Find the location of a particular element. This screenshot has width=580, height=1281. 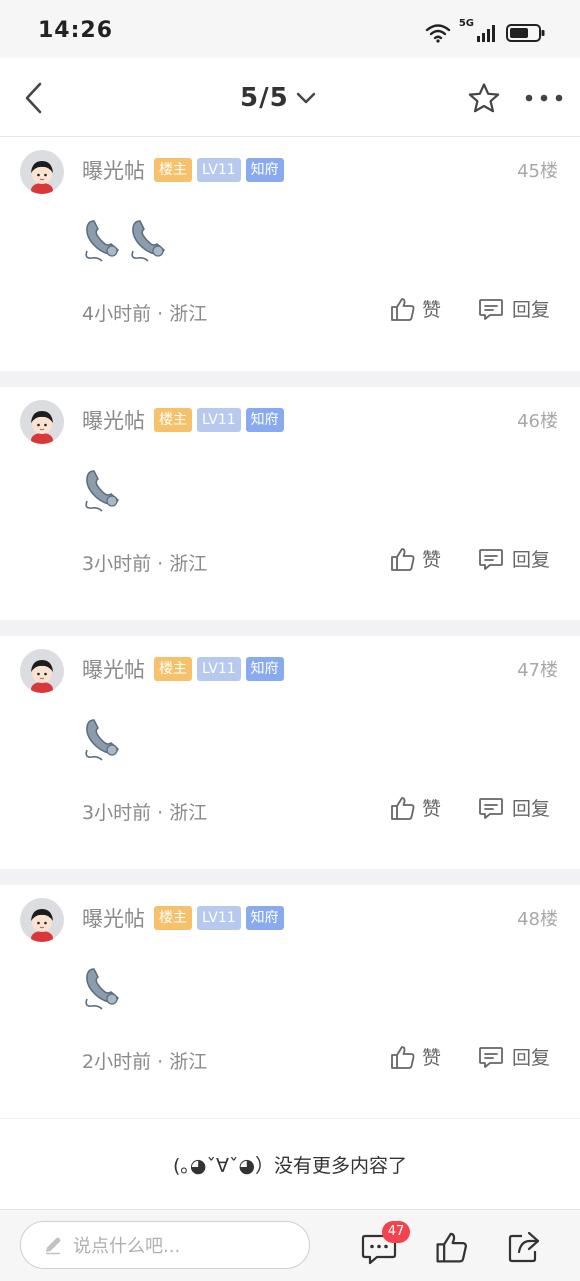

network-label: 5G is located at coordinates (466, 23).